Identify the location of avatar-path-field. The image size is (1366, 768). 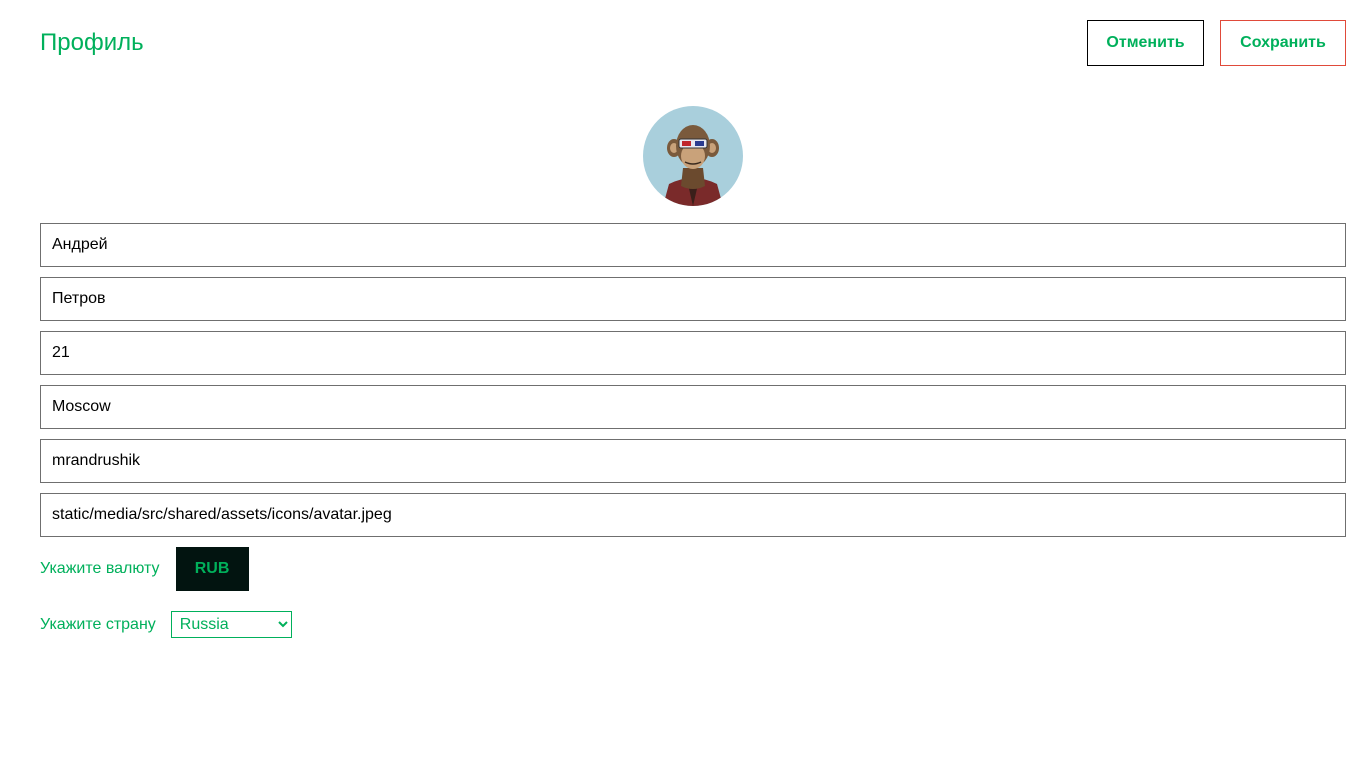
(693, 515).